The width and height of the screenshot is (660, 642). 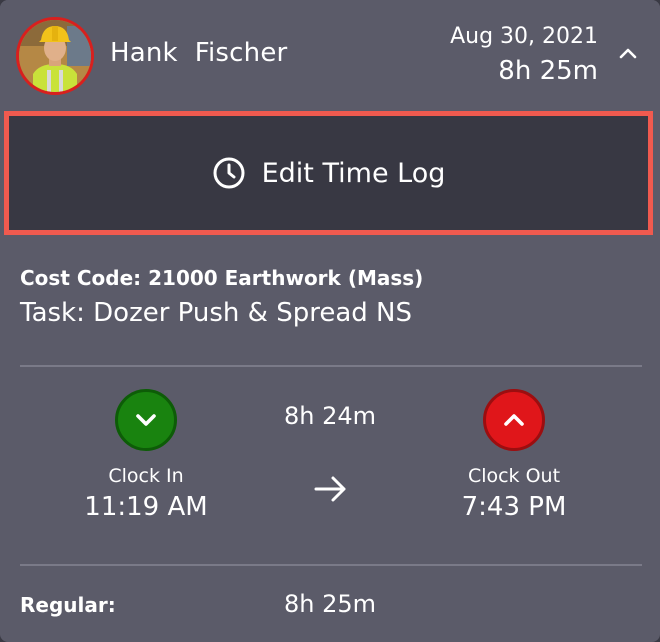 I want to click on clock-in-time: 11:19 AM, so click(x=146, y=507).